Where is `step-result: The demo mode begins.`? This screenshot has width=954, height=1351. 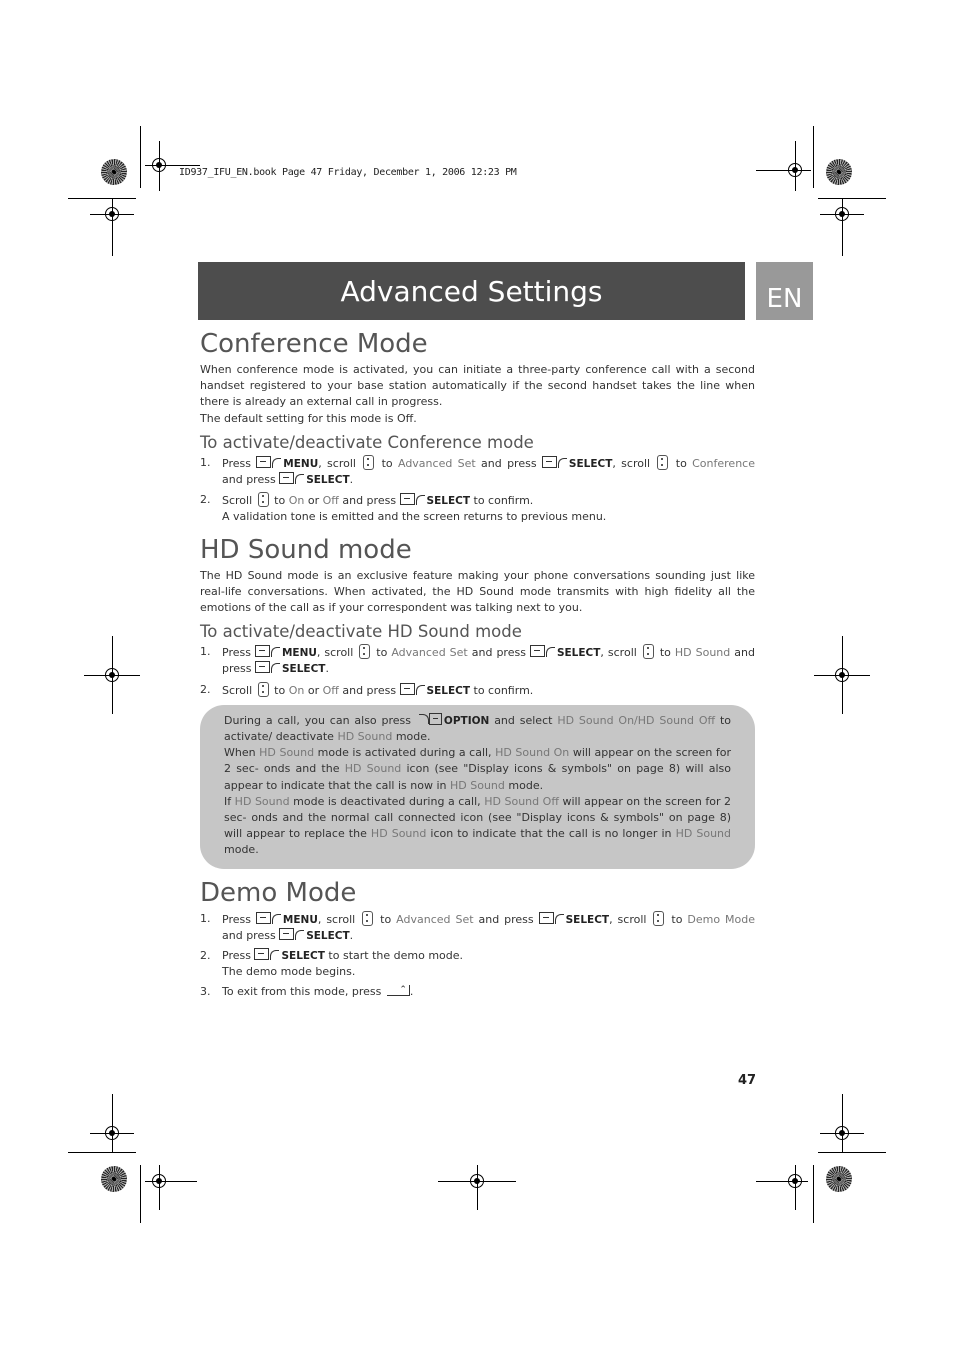 step-result: The demo mode begins. is located at coordinates (289, 972).